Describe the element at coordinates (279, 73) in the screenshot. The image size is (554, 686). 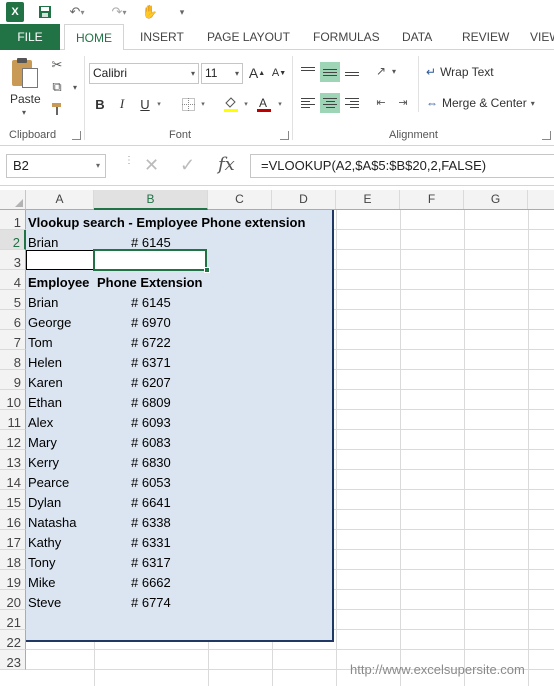
I see `decrease-font-button: A ▼` at that location.